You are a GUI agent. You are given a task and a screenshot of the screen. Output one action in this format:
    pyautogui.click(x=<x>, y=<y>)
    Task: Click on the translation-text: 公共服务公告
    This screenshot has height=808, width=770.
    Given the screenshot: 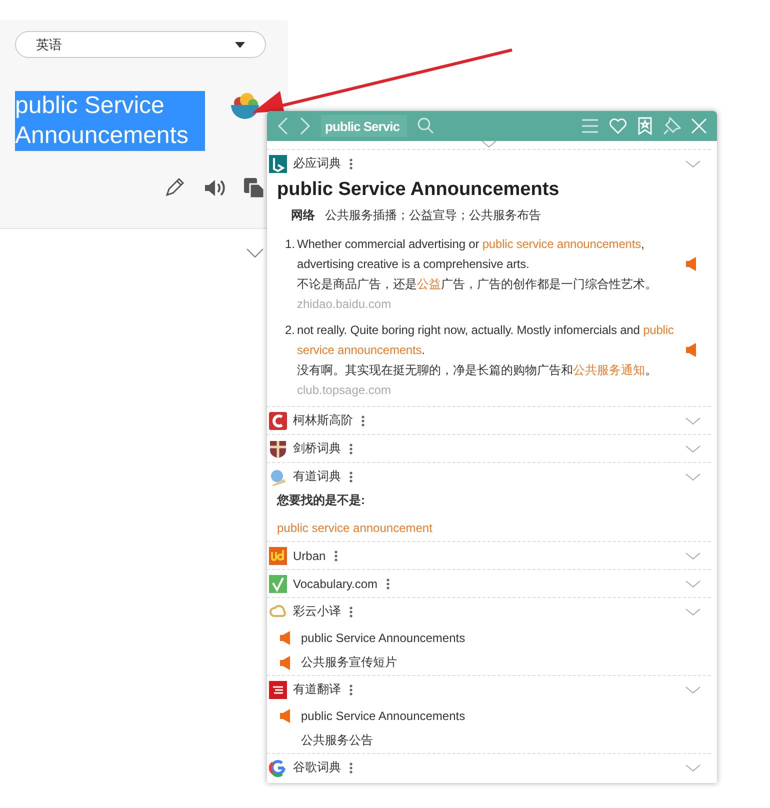 What is the action you would take?
    pyautogui.click(x=337, y=740)
    